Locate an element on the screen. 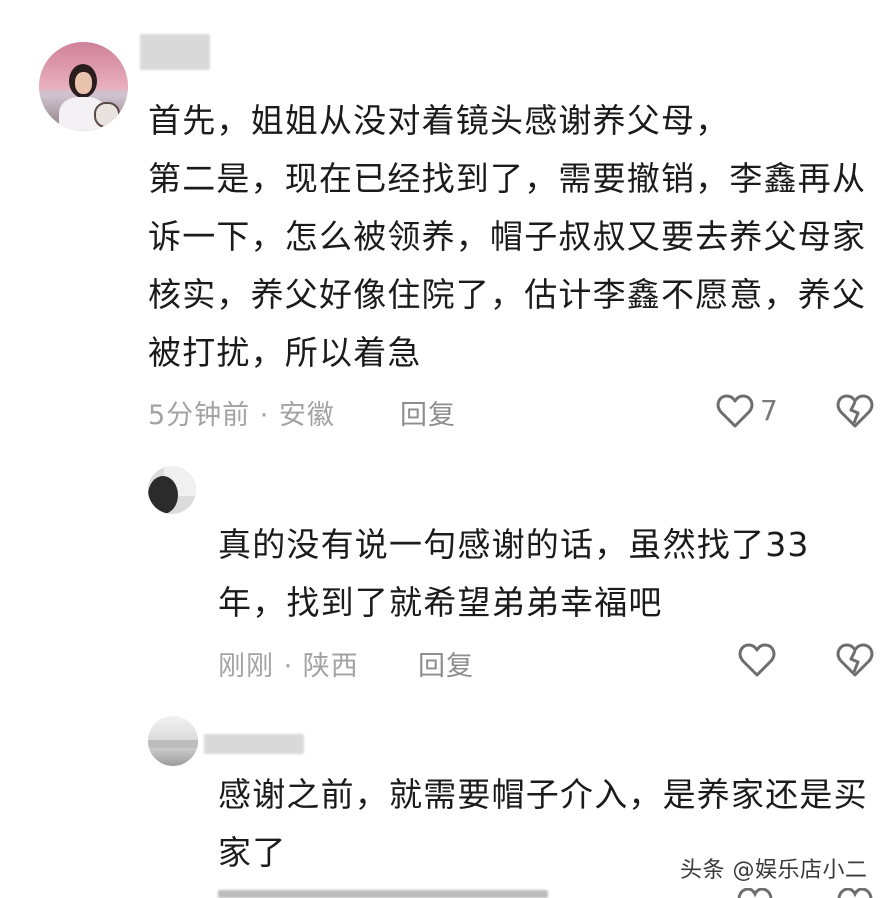  watermark: 头条 @娱乐店小二 is located at coordinates (774, 870).